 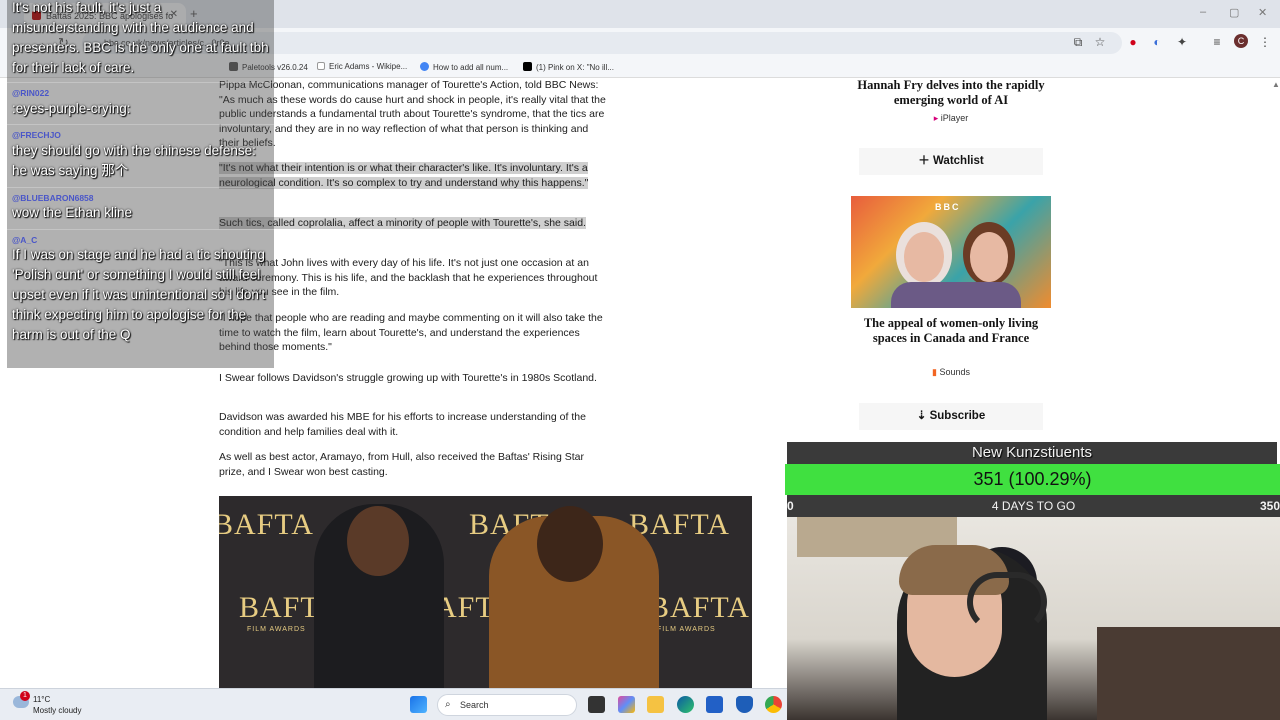 What do you see at coordinates (31, 93) in the screenshot?
I see `chat-username: @RIN022` at bounding box center [31, 93].